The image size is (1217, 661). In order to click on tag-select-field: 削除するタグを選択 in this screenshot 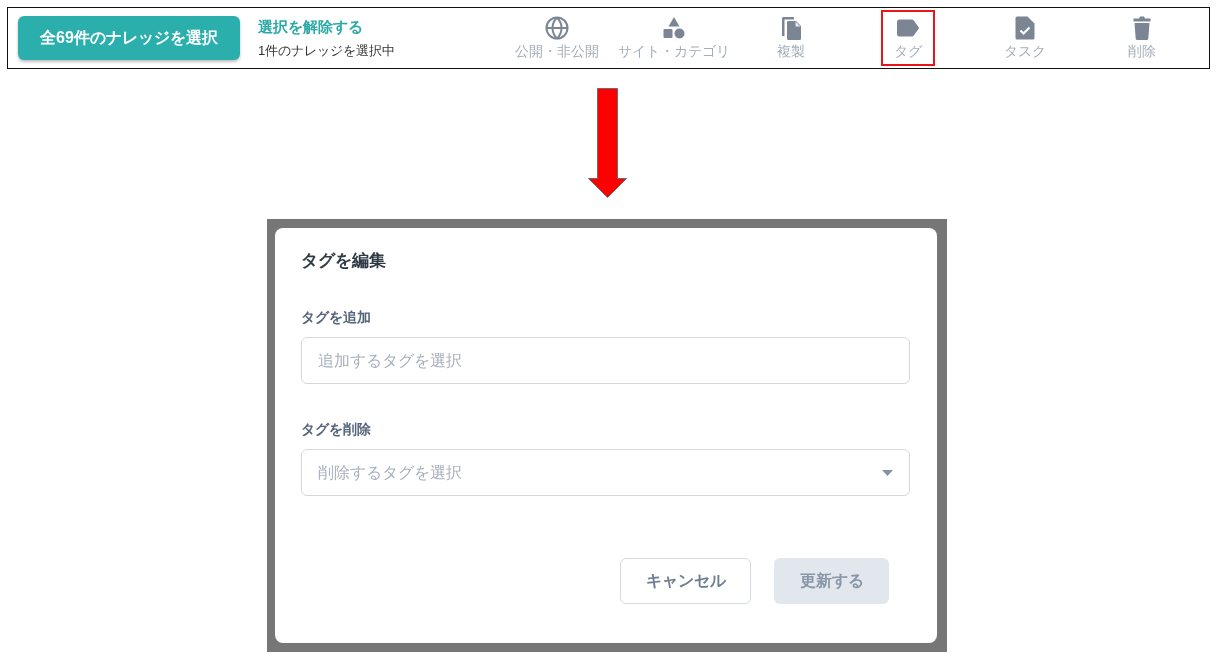, I will do `click(605, 472)`.